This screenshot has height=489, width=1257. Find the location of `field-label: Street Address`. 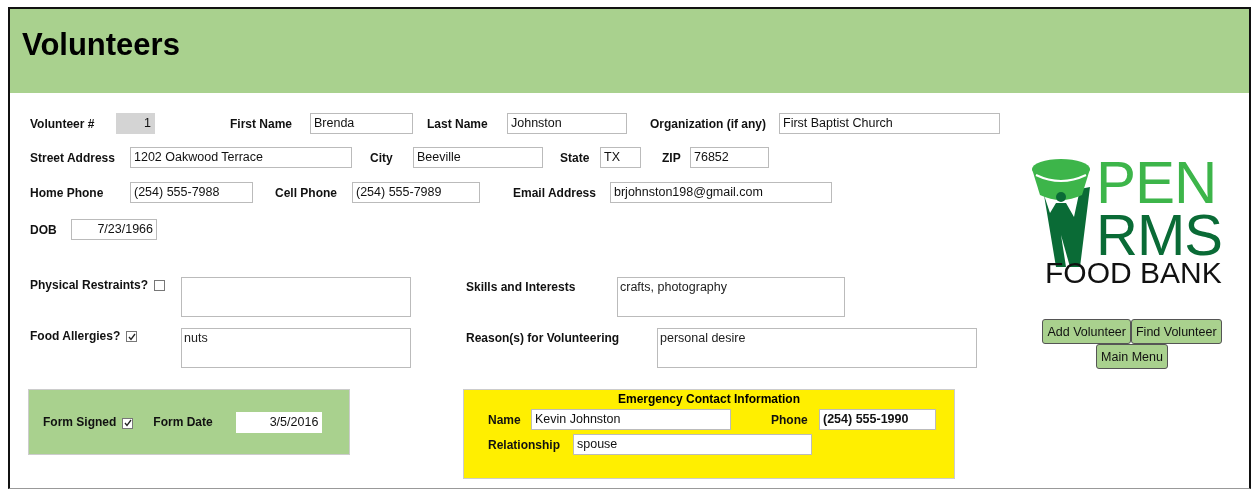

field-label: Street Address is located at coordinates (73, 157).